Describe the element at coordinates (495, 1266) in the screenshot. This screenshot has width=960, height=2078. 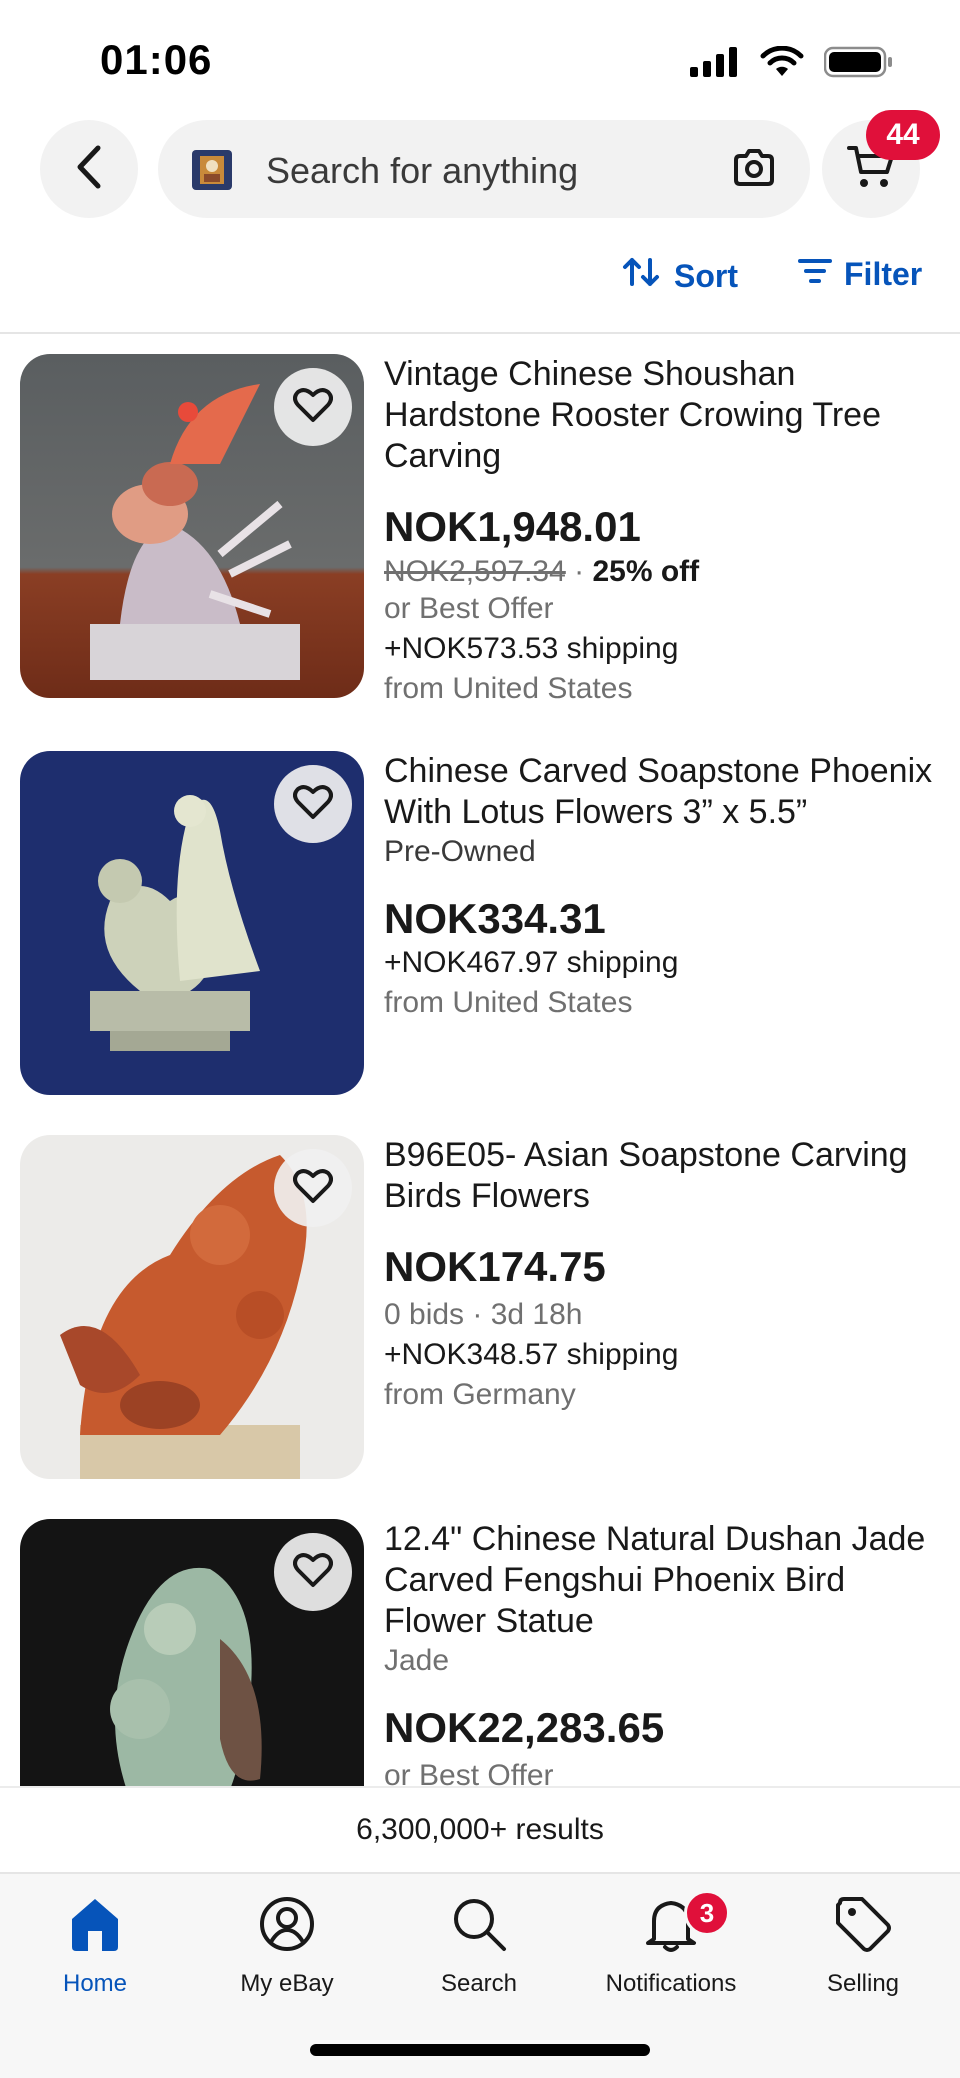
I see `listing-price: NOK174.75` at that location.